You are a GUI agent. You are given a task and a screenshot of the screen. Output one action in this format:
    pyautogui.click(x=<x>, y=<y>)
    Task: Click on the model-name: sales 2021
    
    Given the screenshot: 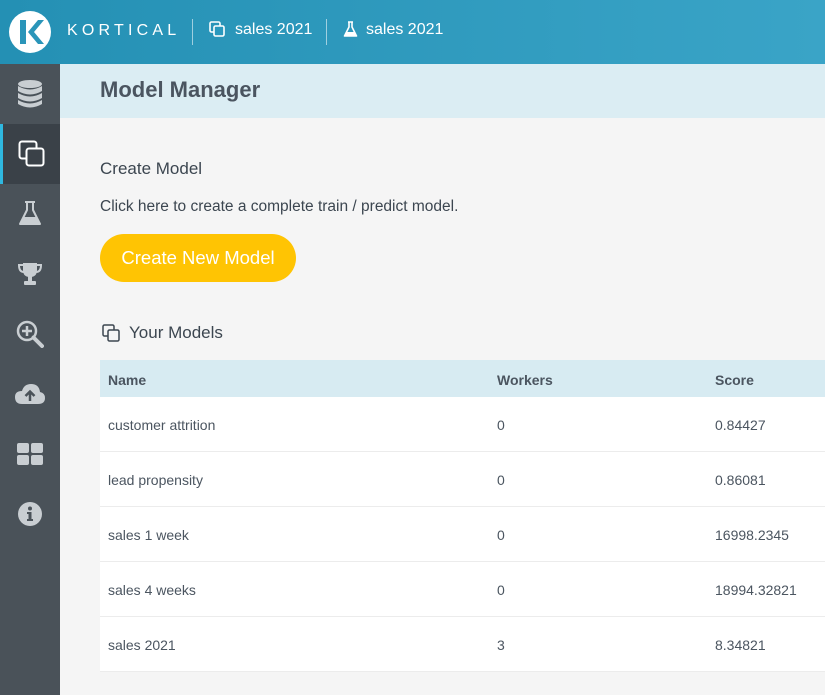 What is the action you would take?
    pyautogui.click(x=142, y=645)
    